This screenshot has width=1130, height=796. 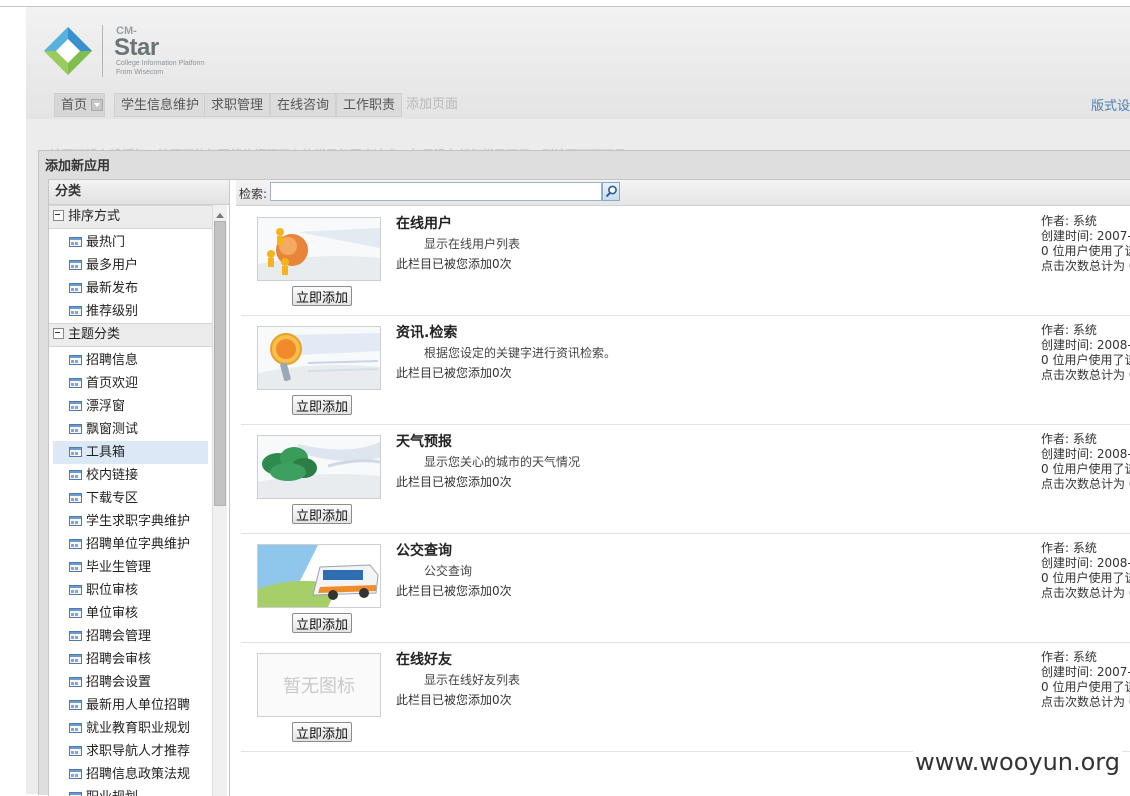 I want to click on category-item: 招聘会设置, so click(x=130, y=682).